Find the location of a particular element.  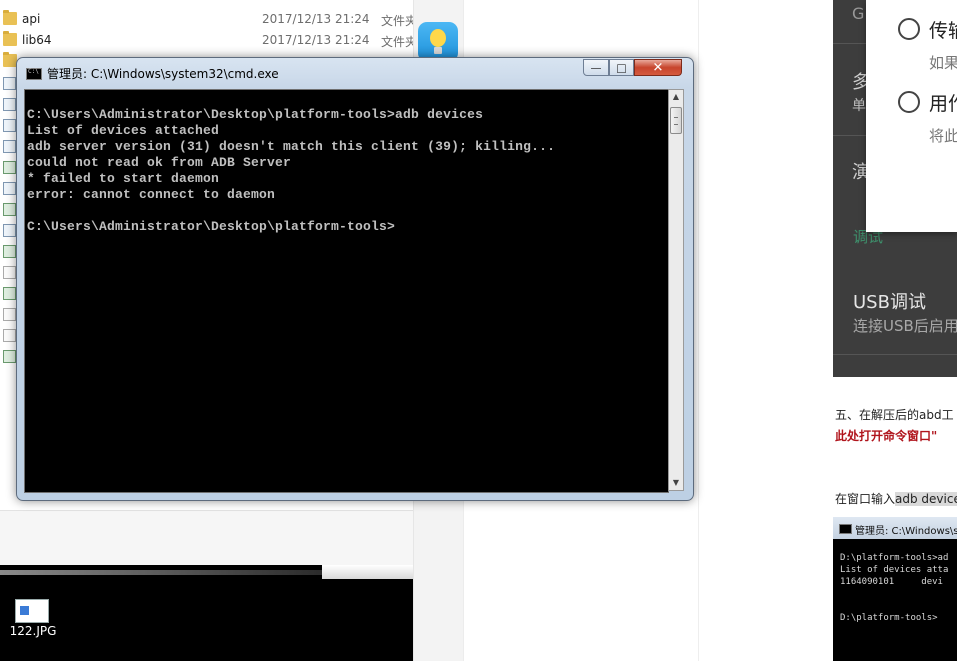

vertical-scrollbar: ▲ ▼ is located at coordinates (676, 290).